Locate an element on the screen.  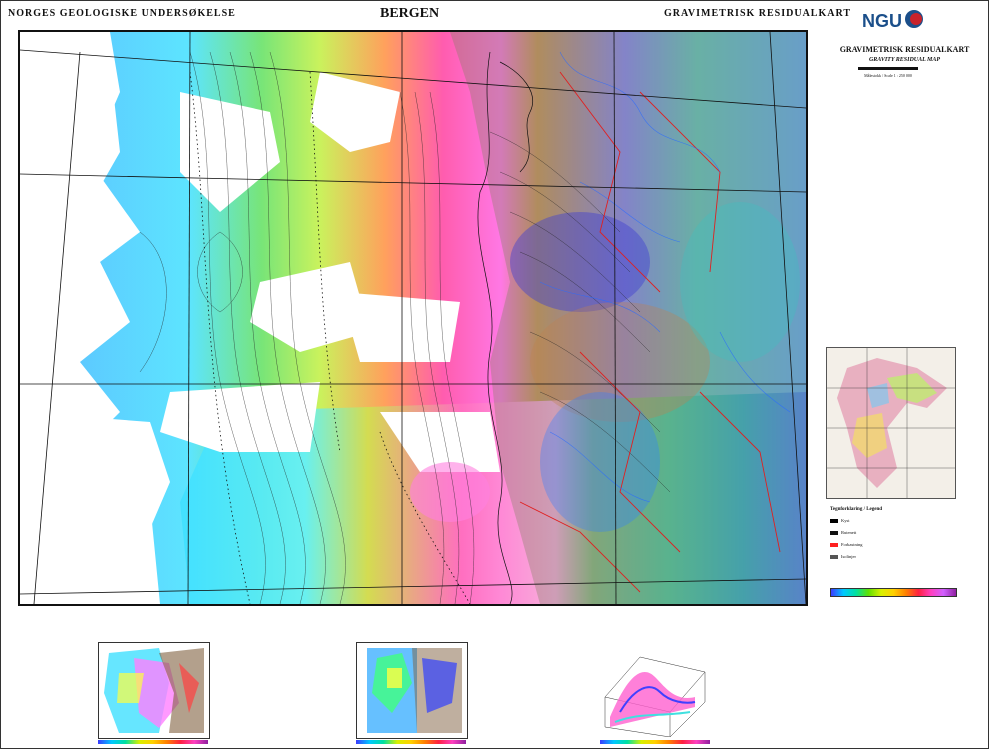
norway-index-map is located at coordinates (891, 423).